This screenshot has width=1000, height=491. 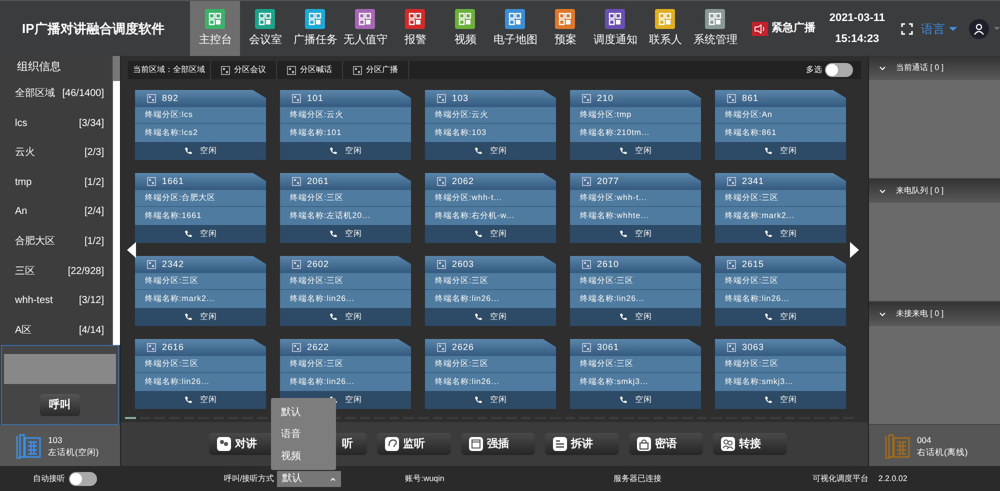 I want to click on terminal-card: 2342 终端分区:三区 终端名称:mark2... 空闲, so click(x=200, y=291).